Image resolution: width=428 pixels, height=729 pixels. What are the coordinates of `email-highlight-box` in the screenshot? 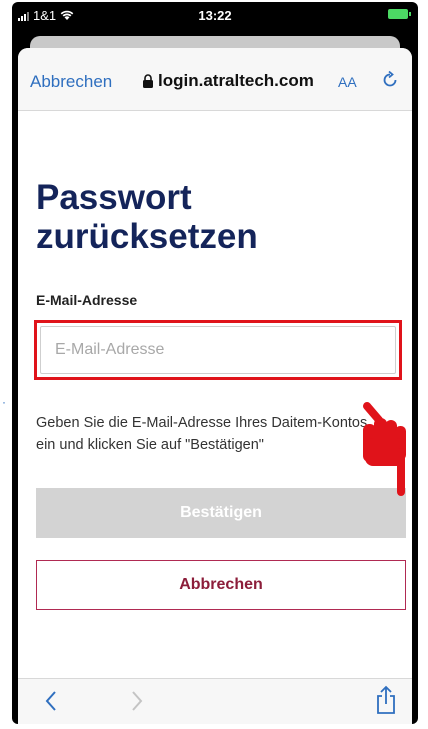 It's located at (218, 350).